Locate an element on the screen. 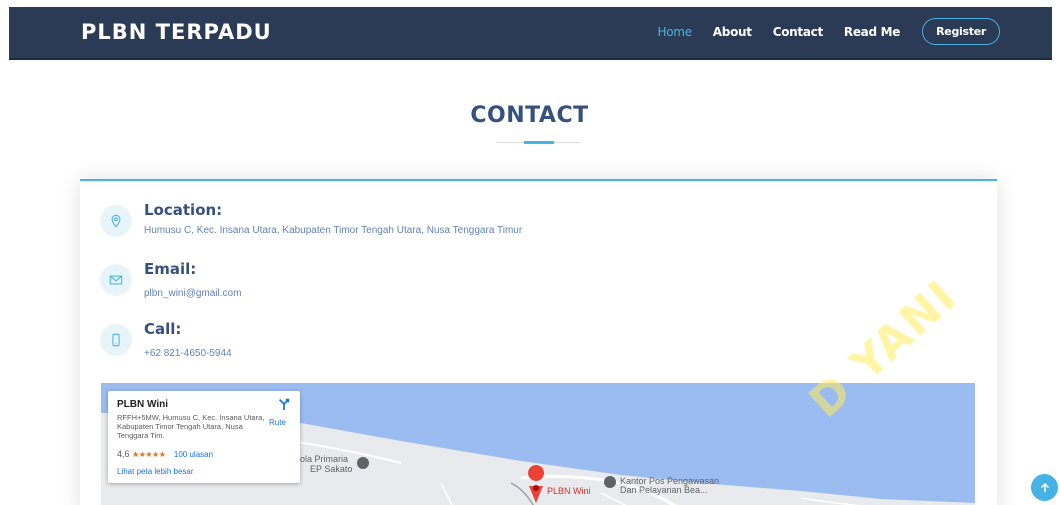  back-to-top-button is located at coordinates (1044, 487).